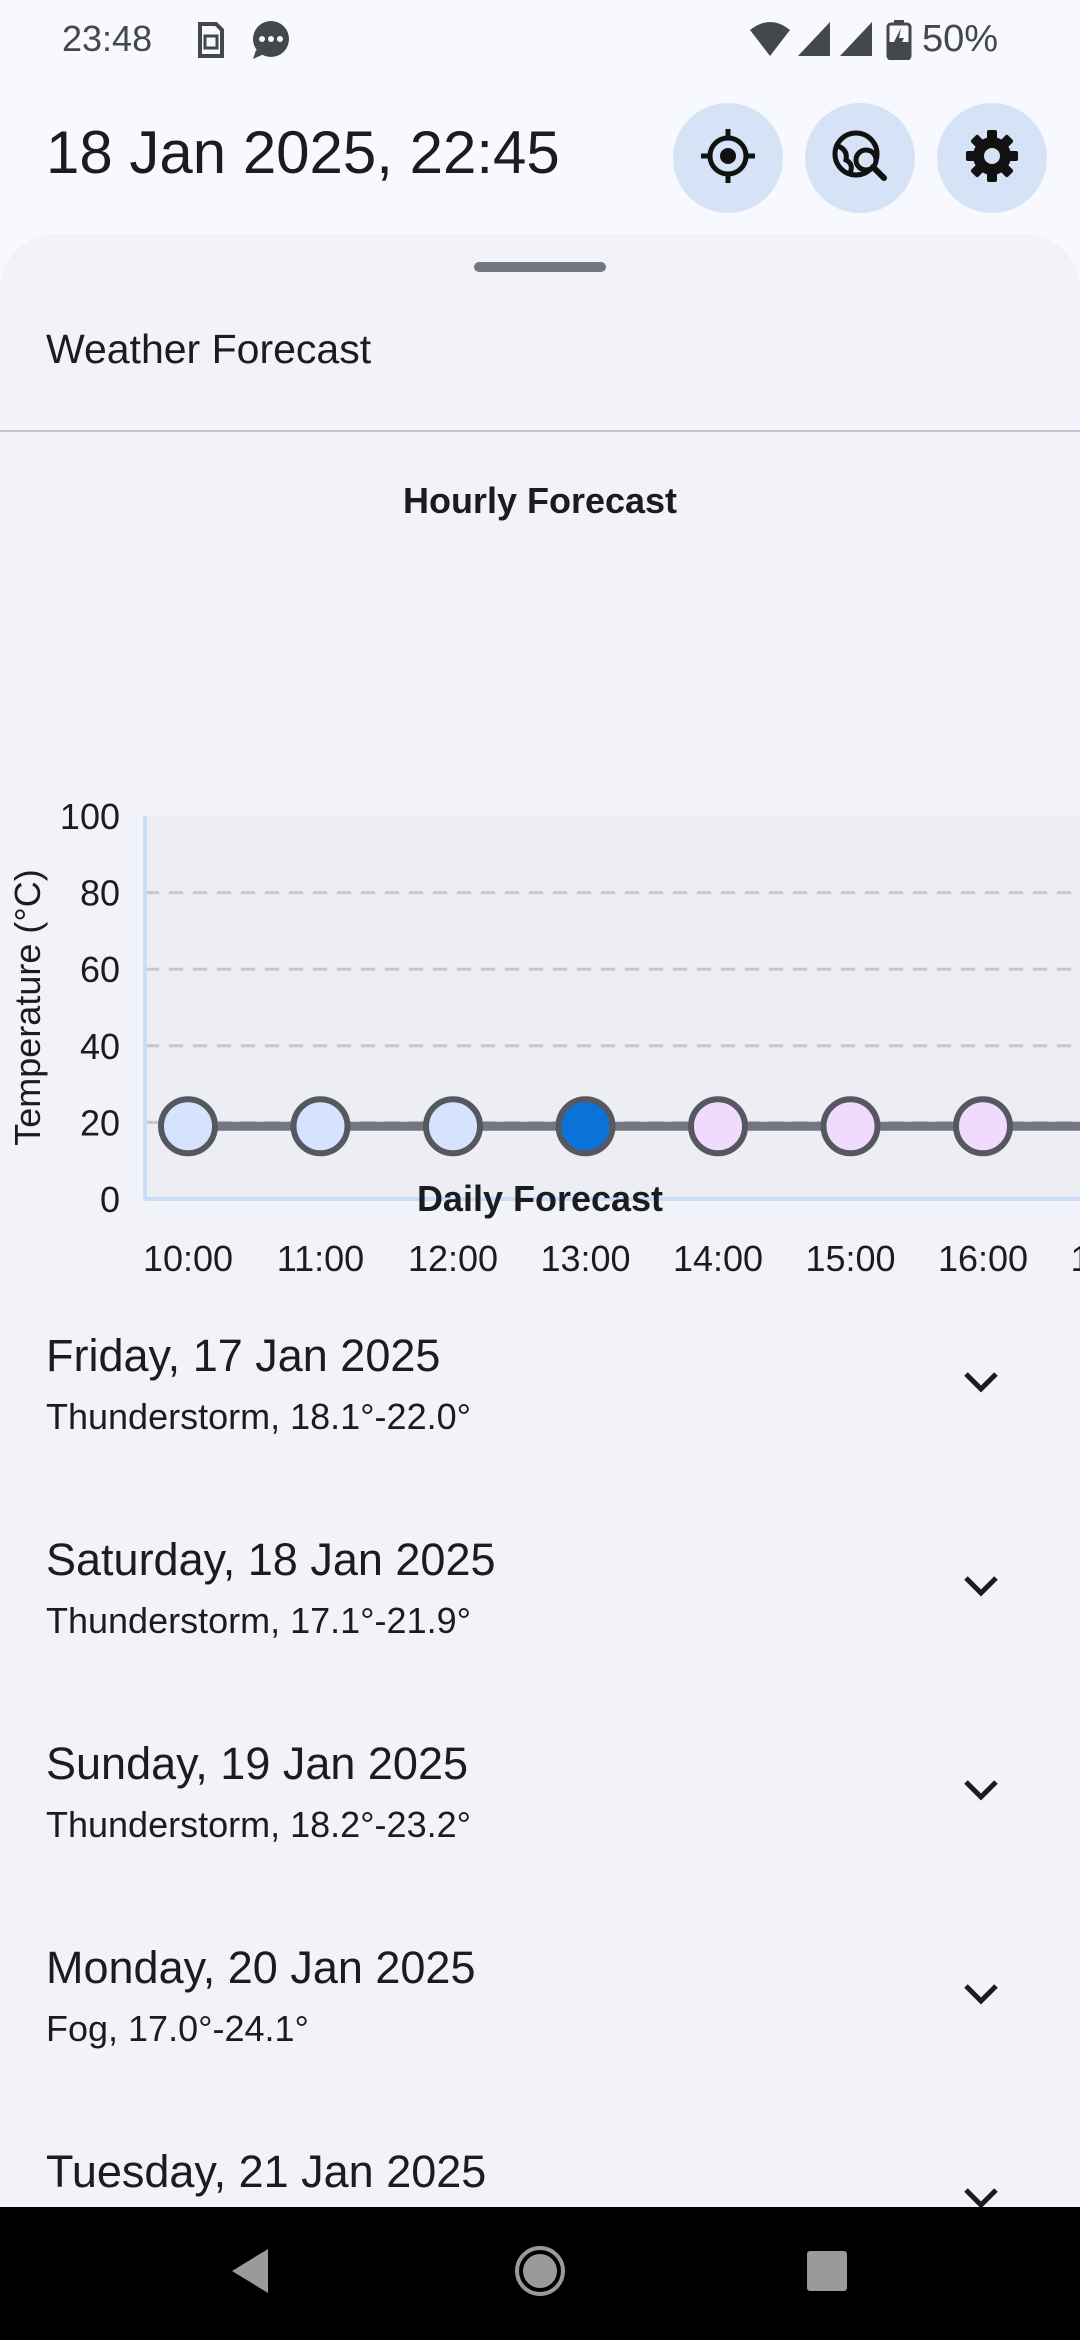  I want to click on daily-forecast-item: Tuesday, 21 Jan 2025Fog, 16.3°-25.0°, so click(540, 2163).